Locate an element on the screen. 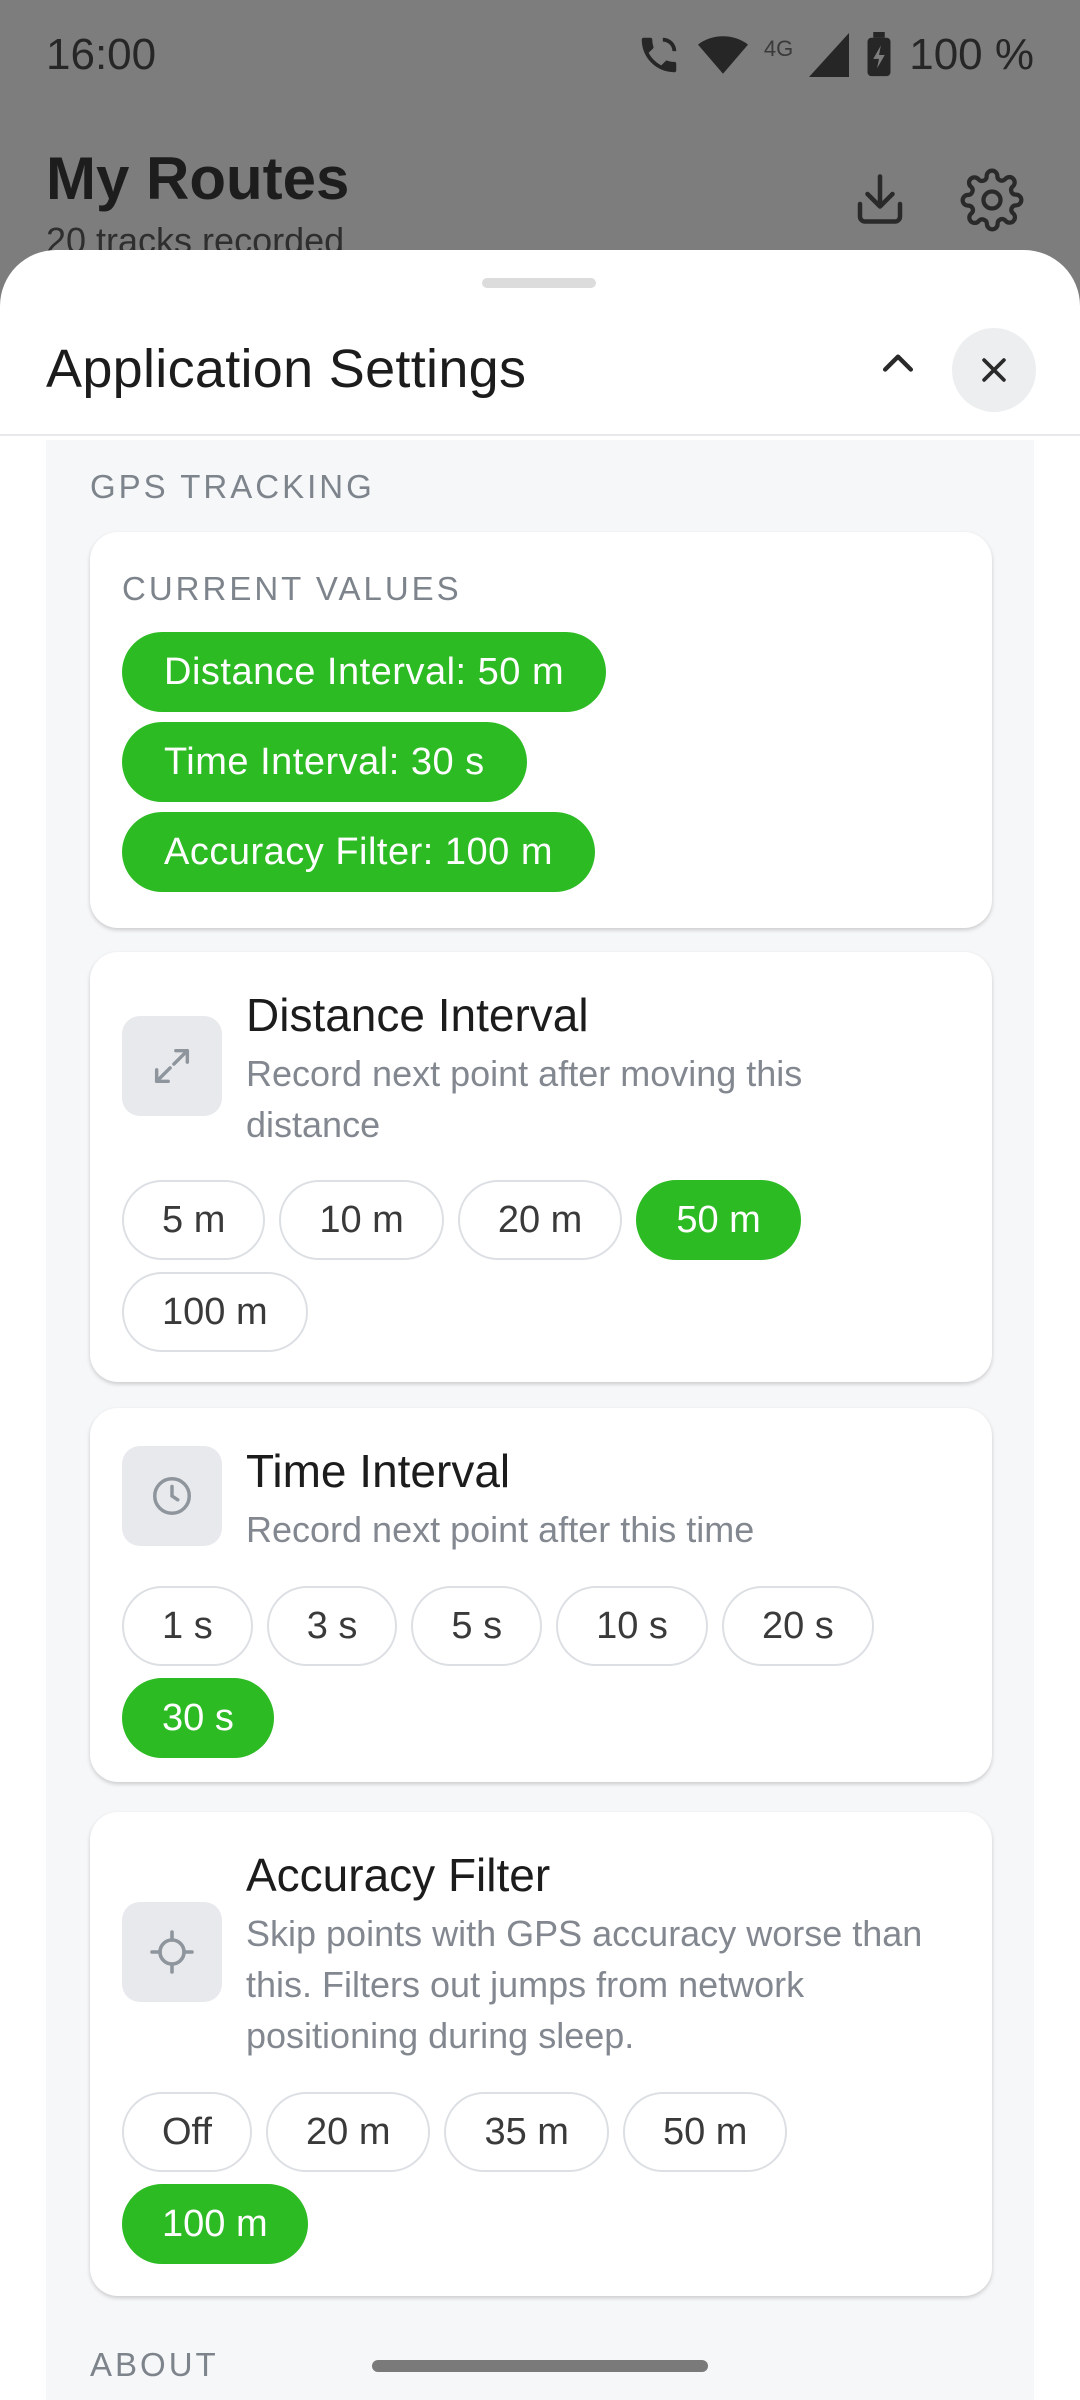 Image resolution: width=1080 pixels, height=2400 pixels. option-chip: 20 s is located at coordinates (797, 1626).